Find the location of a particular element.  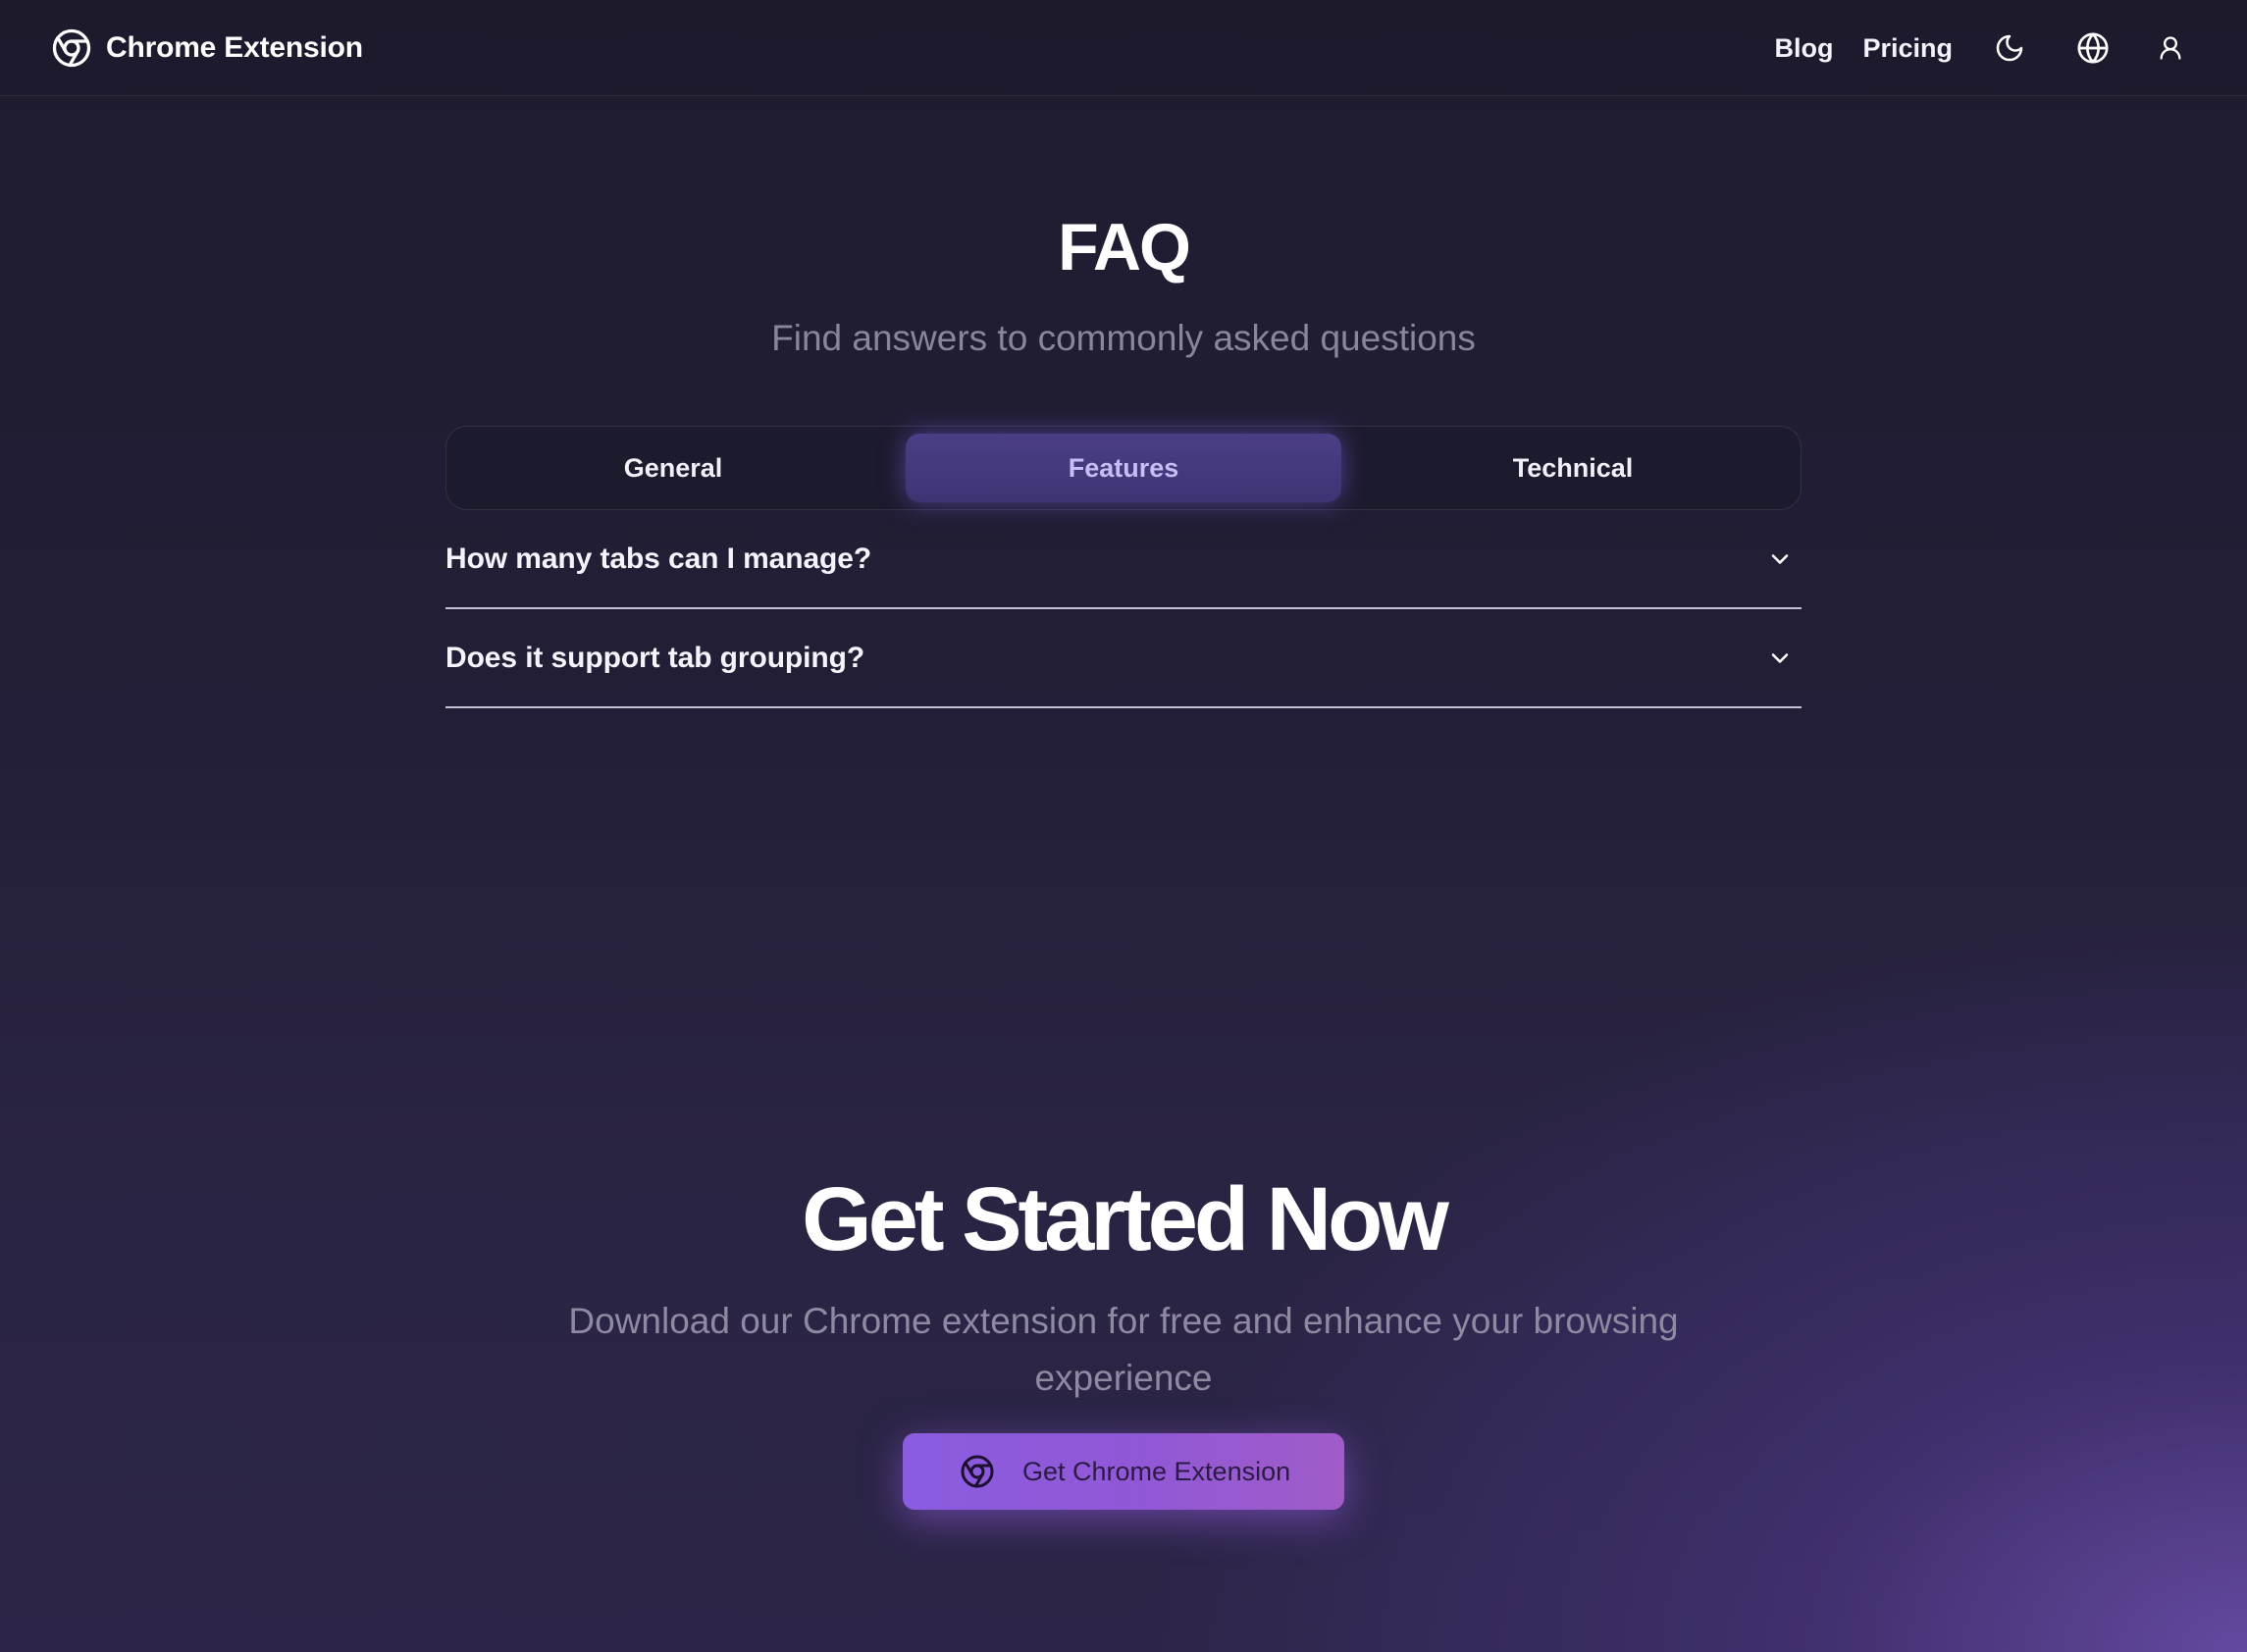

faq-item: How many tabs can I manage? is located at coordinates (1123, 559).